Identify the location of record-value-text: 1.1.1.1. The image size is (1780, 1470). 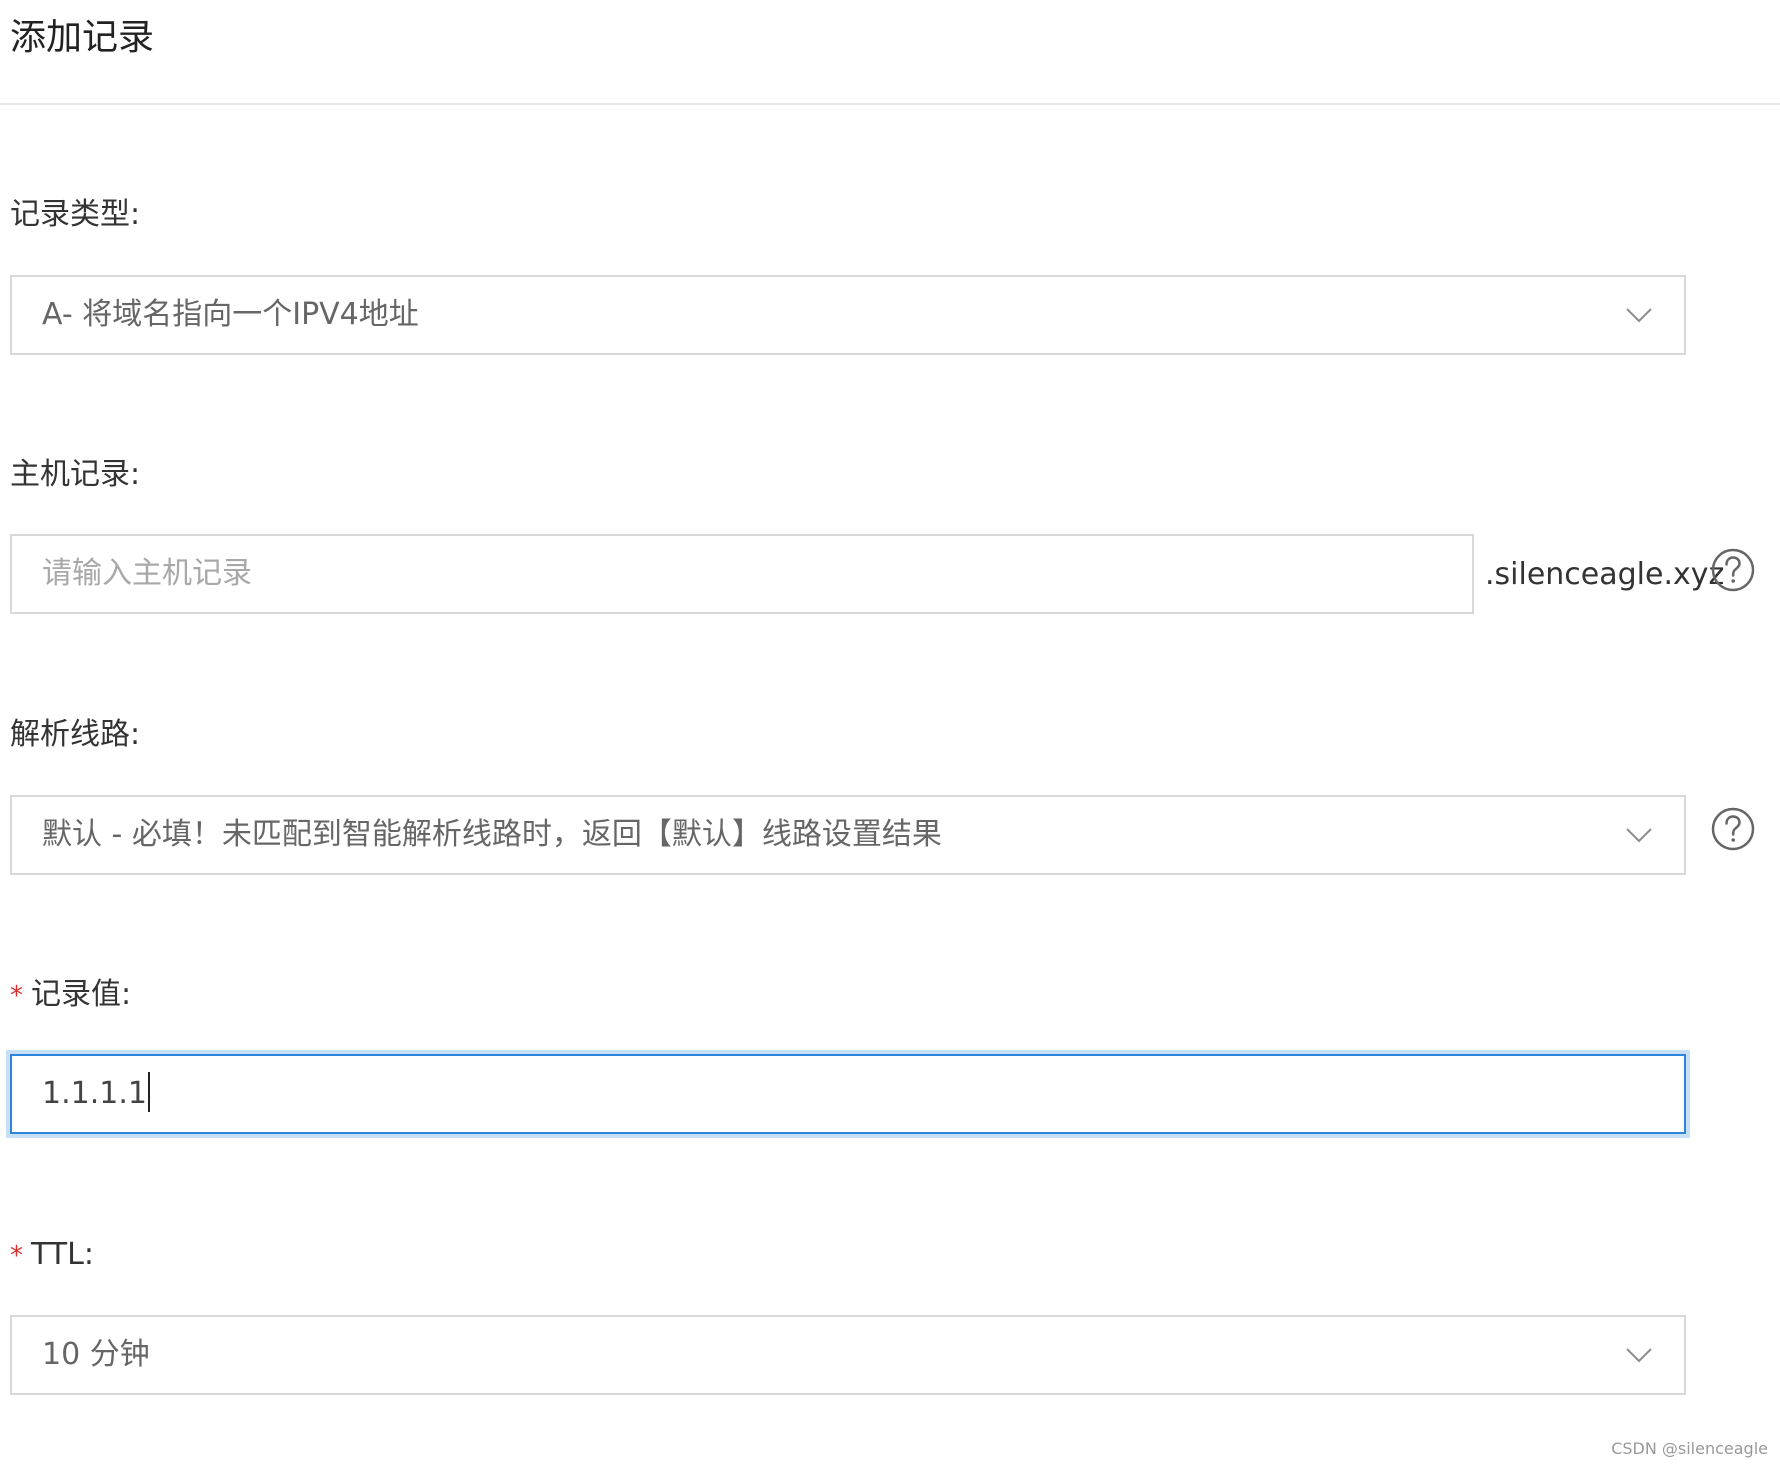
(94, 1093).